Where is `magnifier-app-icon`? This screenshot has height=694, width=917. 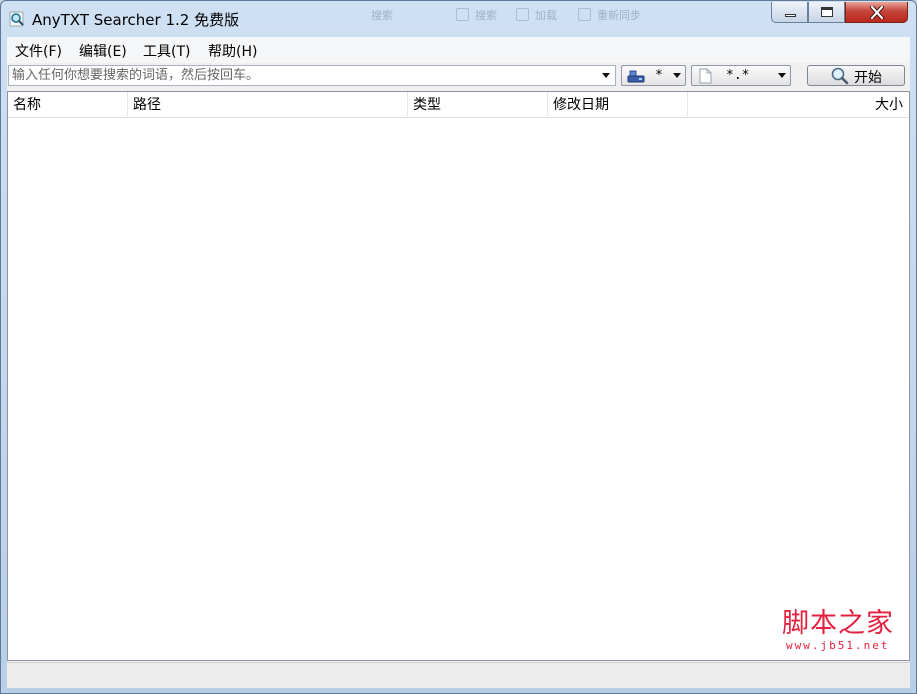 magnifier-app-icon is located at coordinates (16, 19).